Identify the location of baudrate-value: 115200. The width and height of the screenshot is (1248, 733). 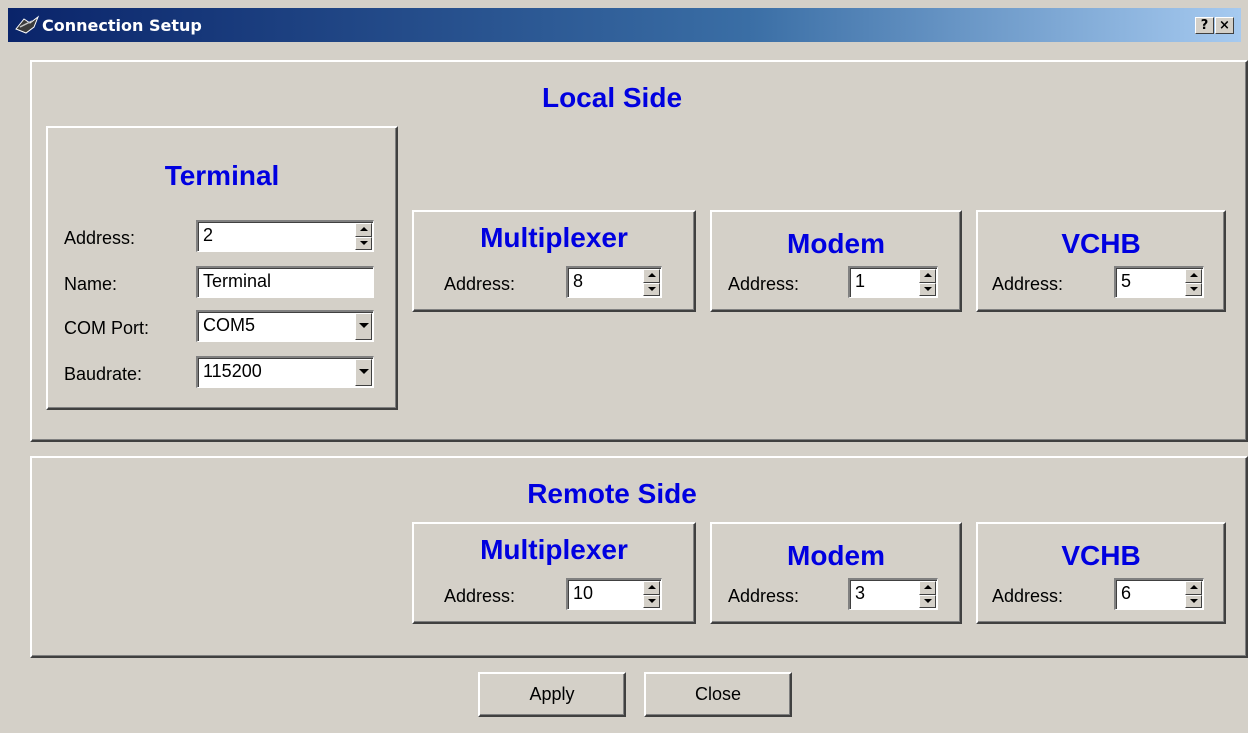
(232, 371).